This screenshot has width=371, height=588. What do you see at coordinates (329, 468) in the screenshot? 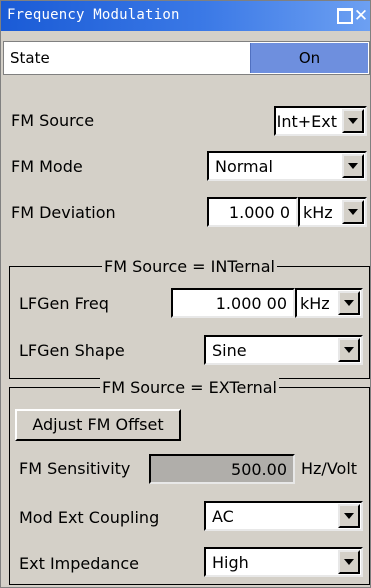
I see `fm-sensitivity-unit: Hz/Volt` at bounding box center [329, 468].